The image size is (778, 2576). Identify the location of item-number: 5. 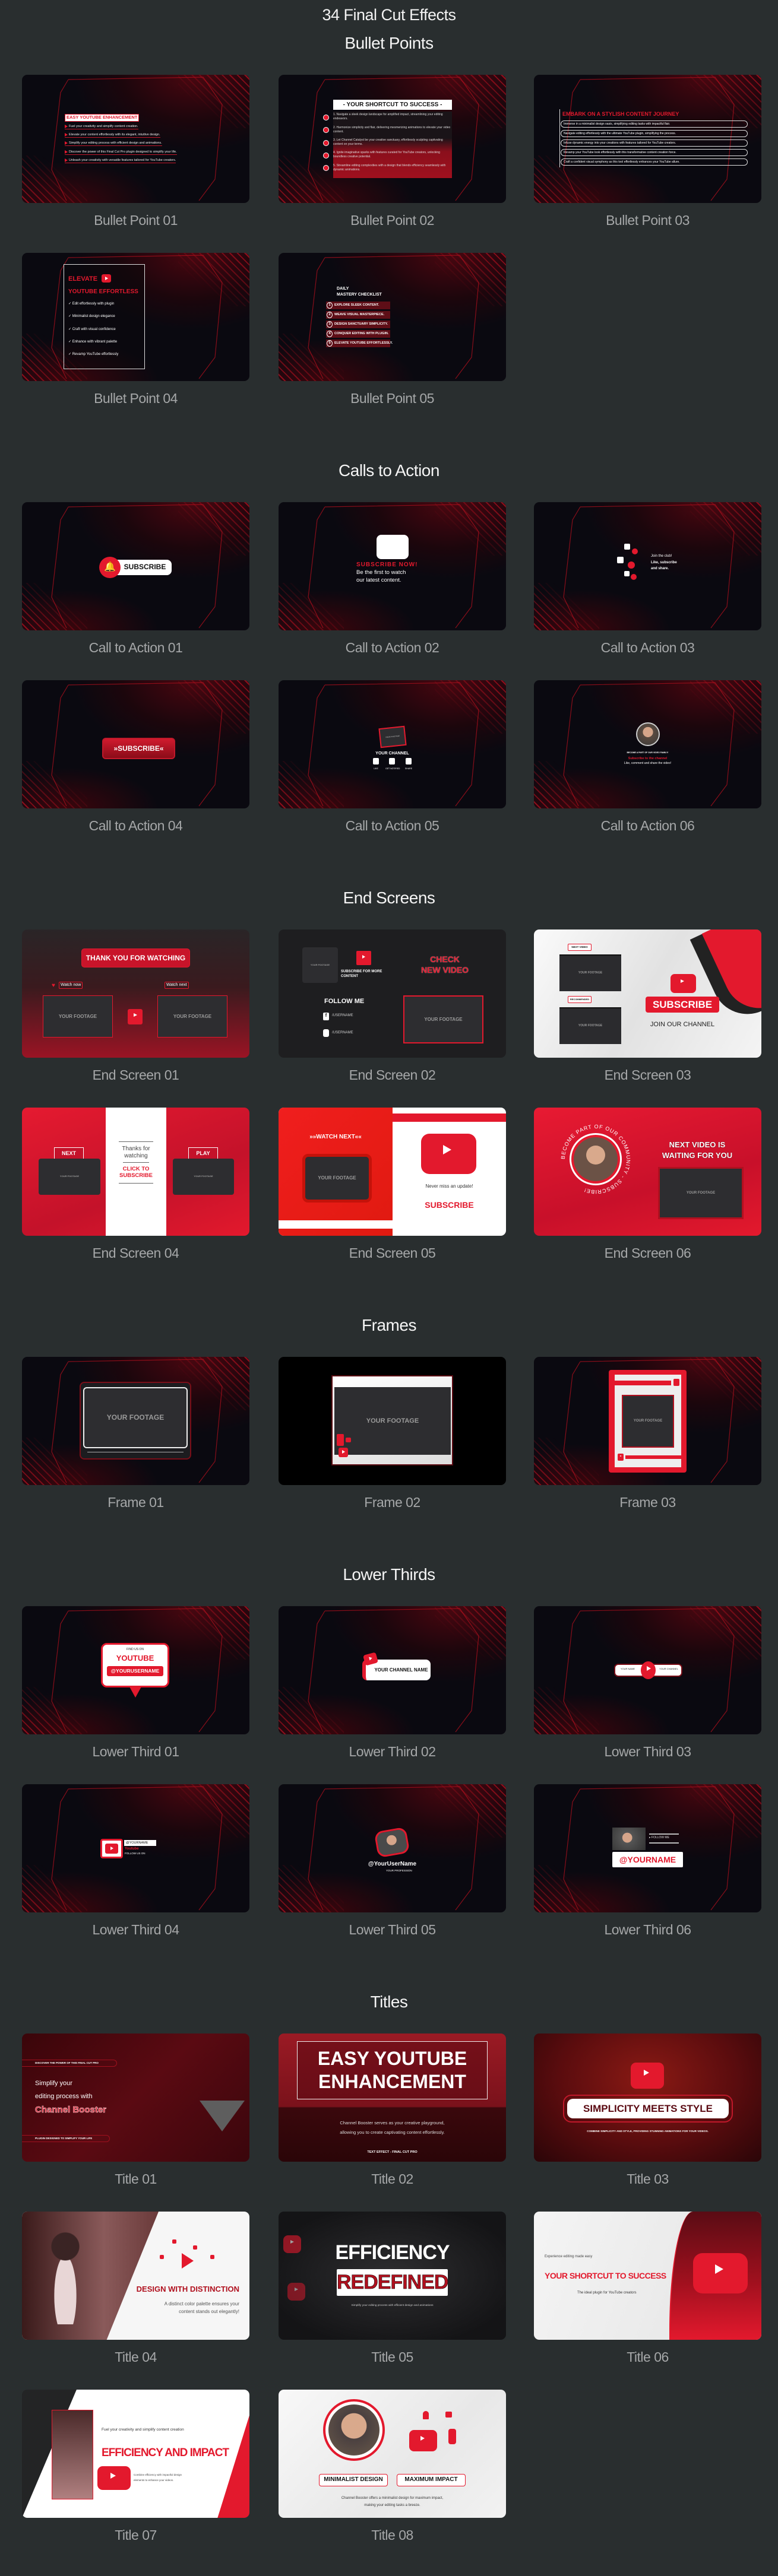
(330, 343).